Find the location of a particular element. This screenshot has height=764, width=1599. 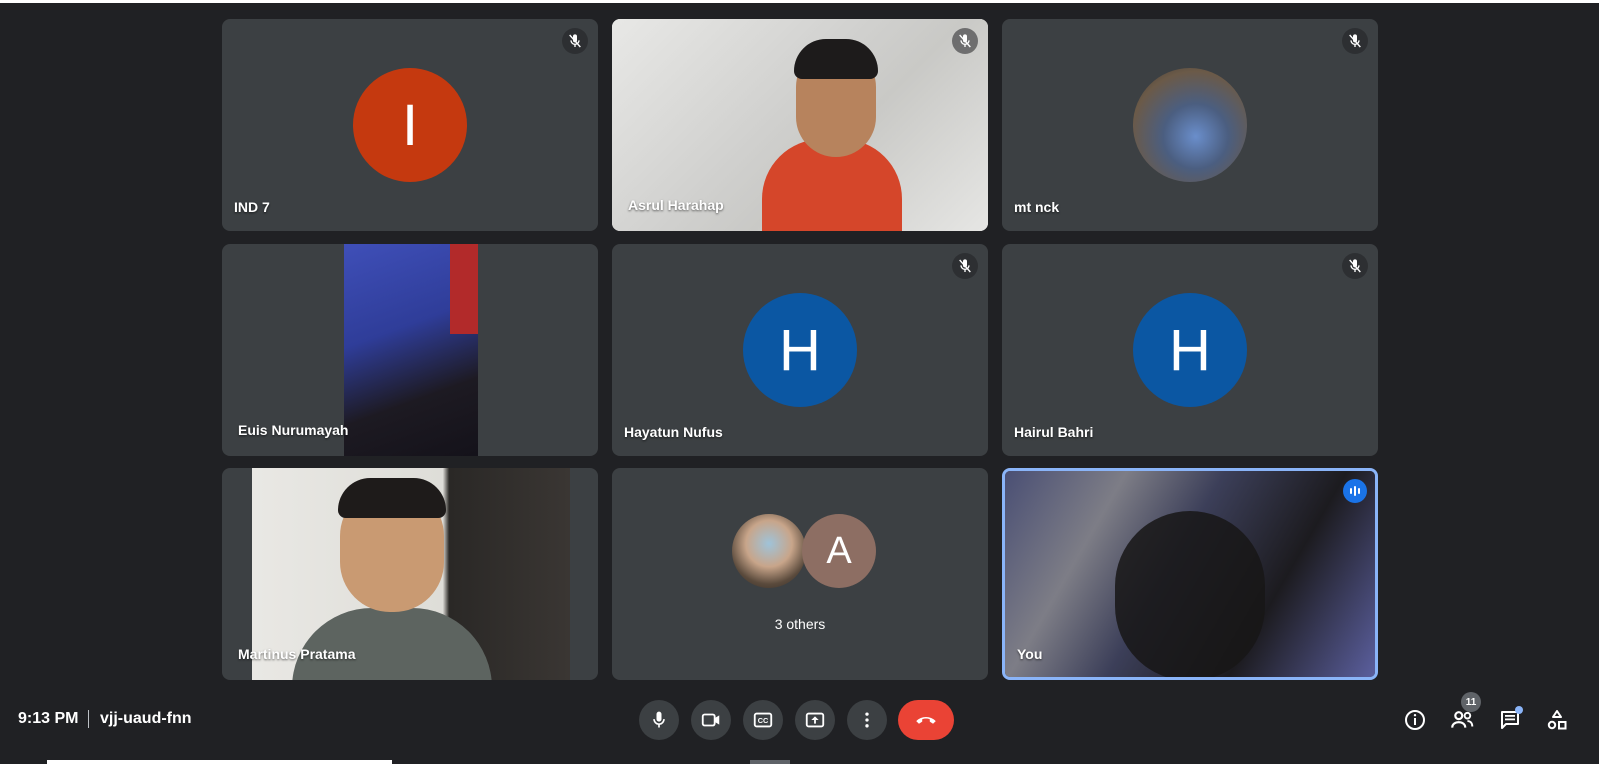

camera-button is located at coordinates (711, 720).